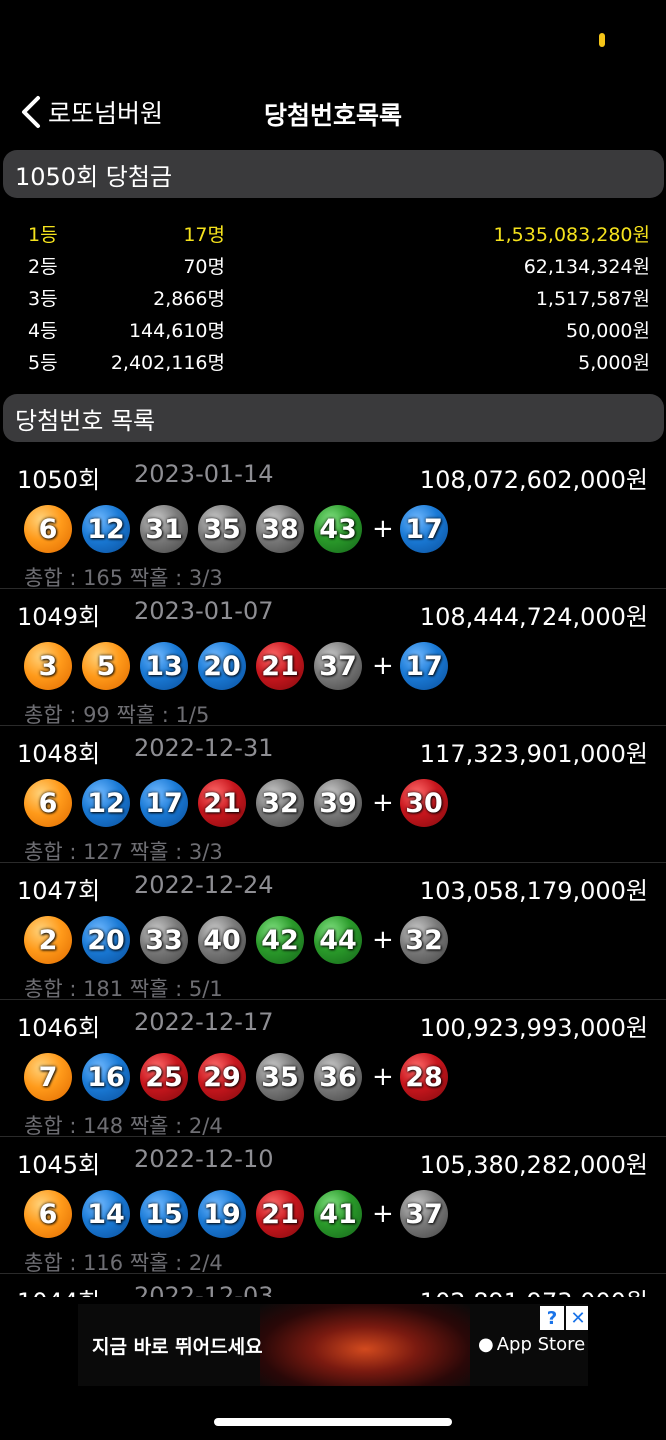 The height and width of the screenshot is (1440, 666). Describe the element at coordinates (164, 529) in the screenshot. I see `lotto-ball: 31` at that location.